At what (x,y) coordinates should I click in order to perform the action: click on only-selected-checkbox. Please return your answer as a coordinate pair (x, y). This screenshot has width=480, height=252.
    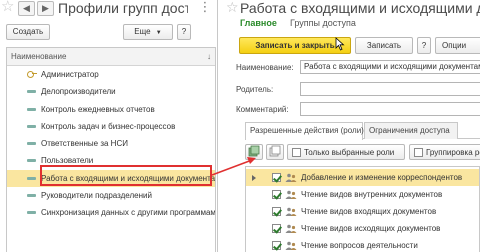
    Looking at the image, I should click on (296, 152).